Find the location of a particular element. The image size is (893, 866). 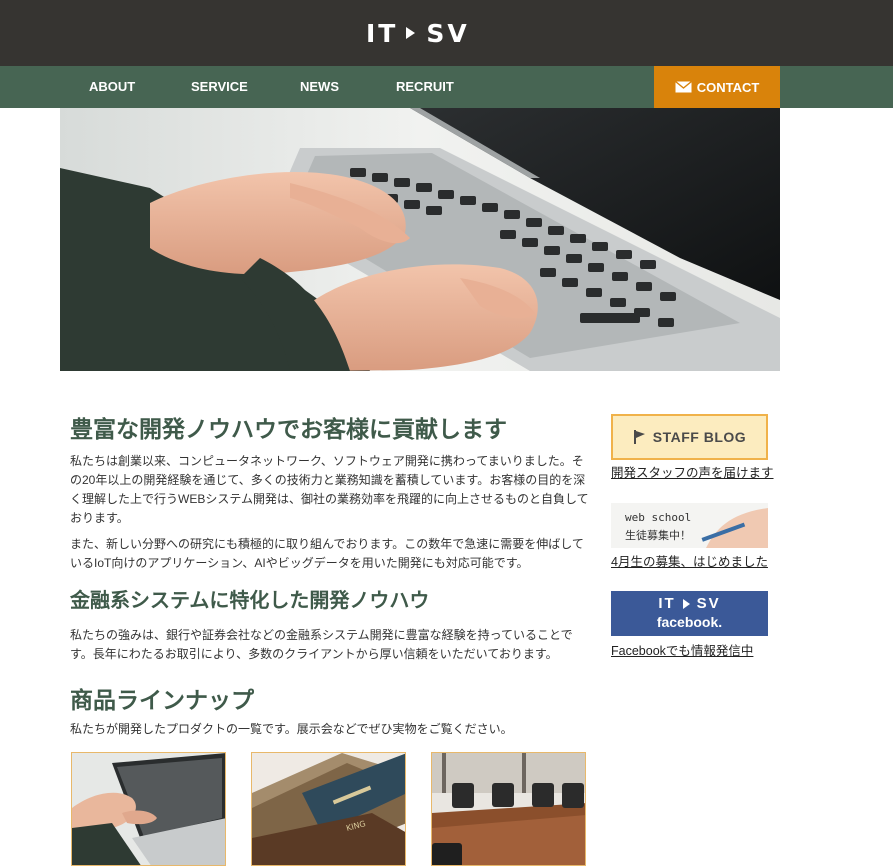

fb-logo-left: IT is located at coordinates (667, 603).